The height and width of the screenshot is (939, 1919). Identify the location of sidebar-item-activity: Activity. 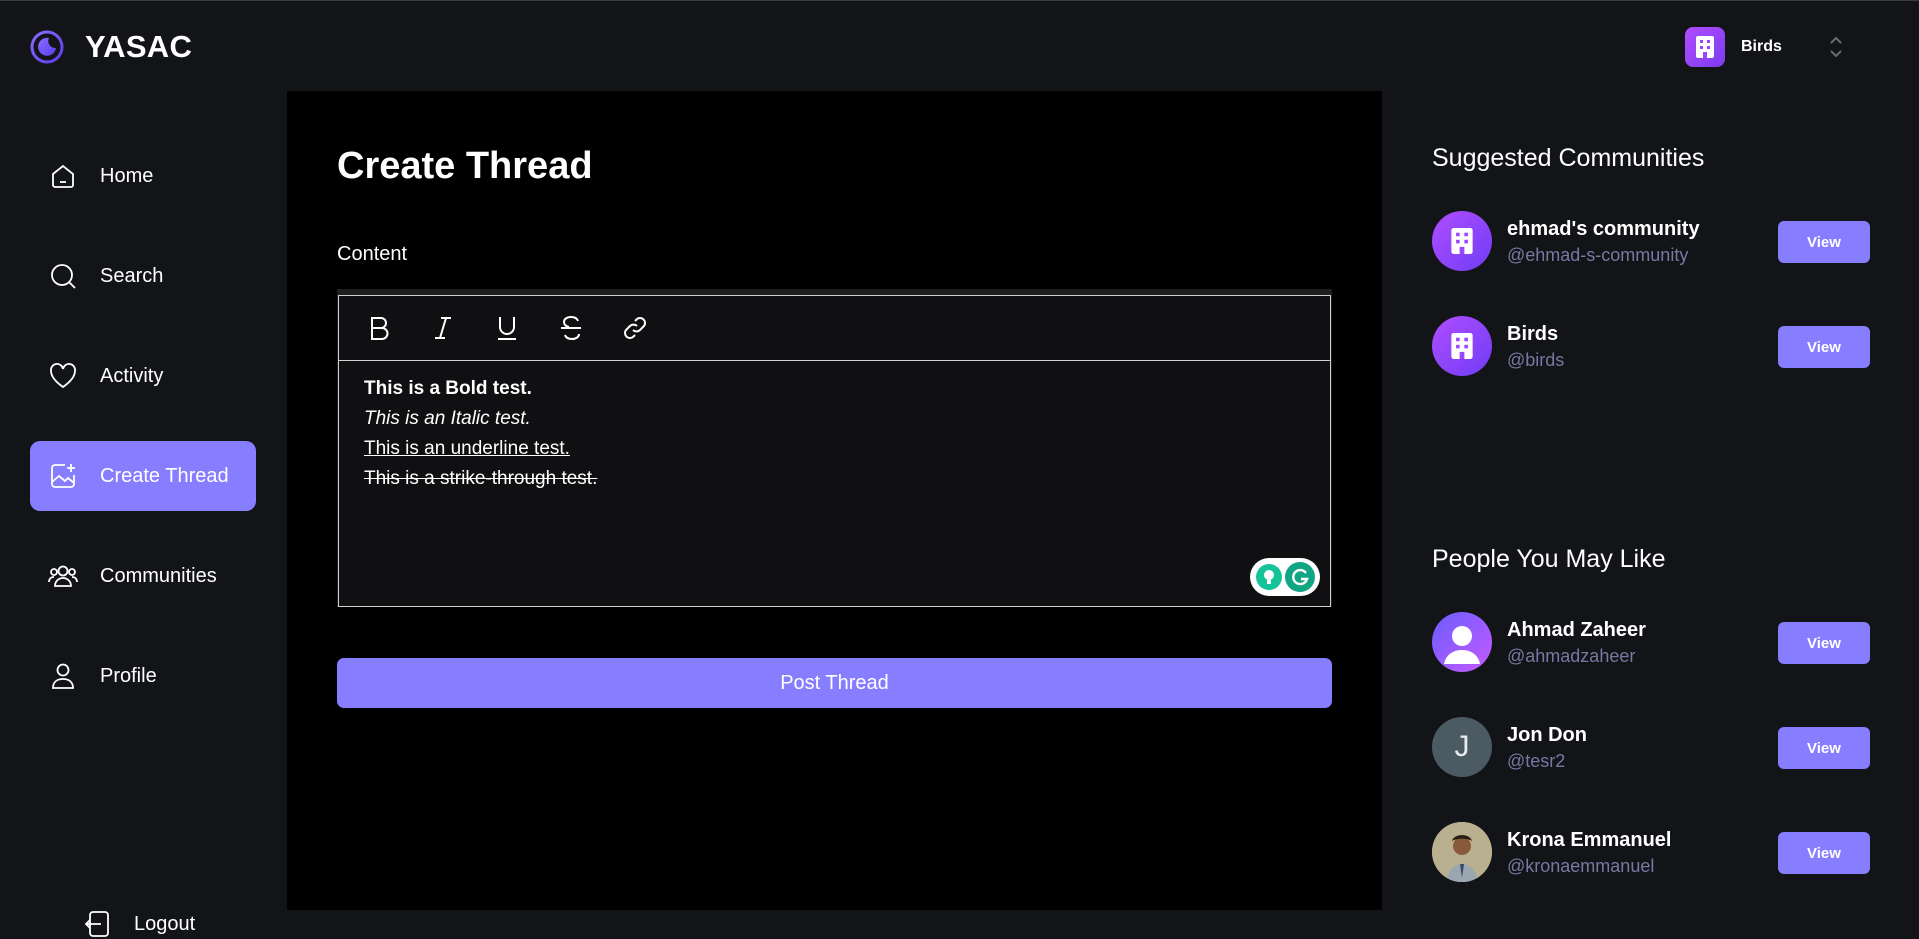
(143, 376).